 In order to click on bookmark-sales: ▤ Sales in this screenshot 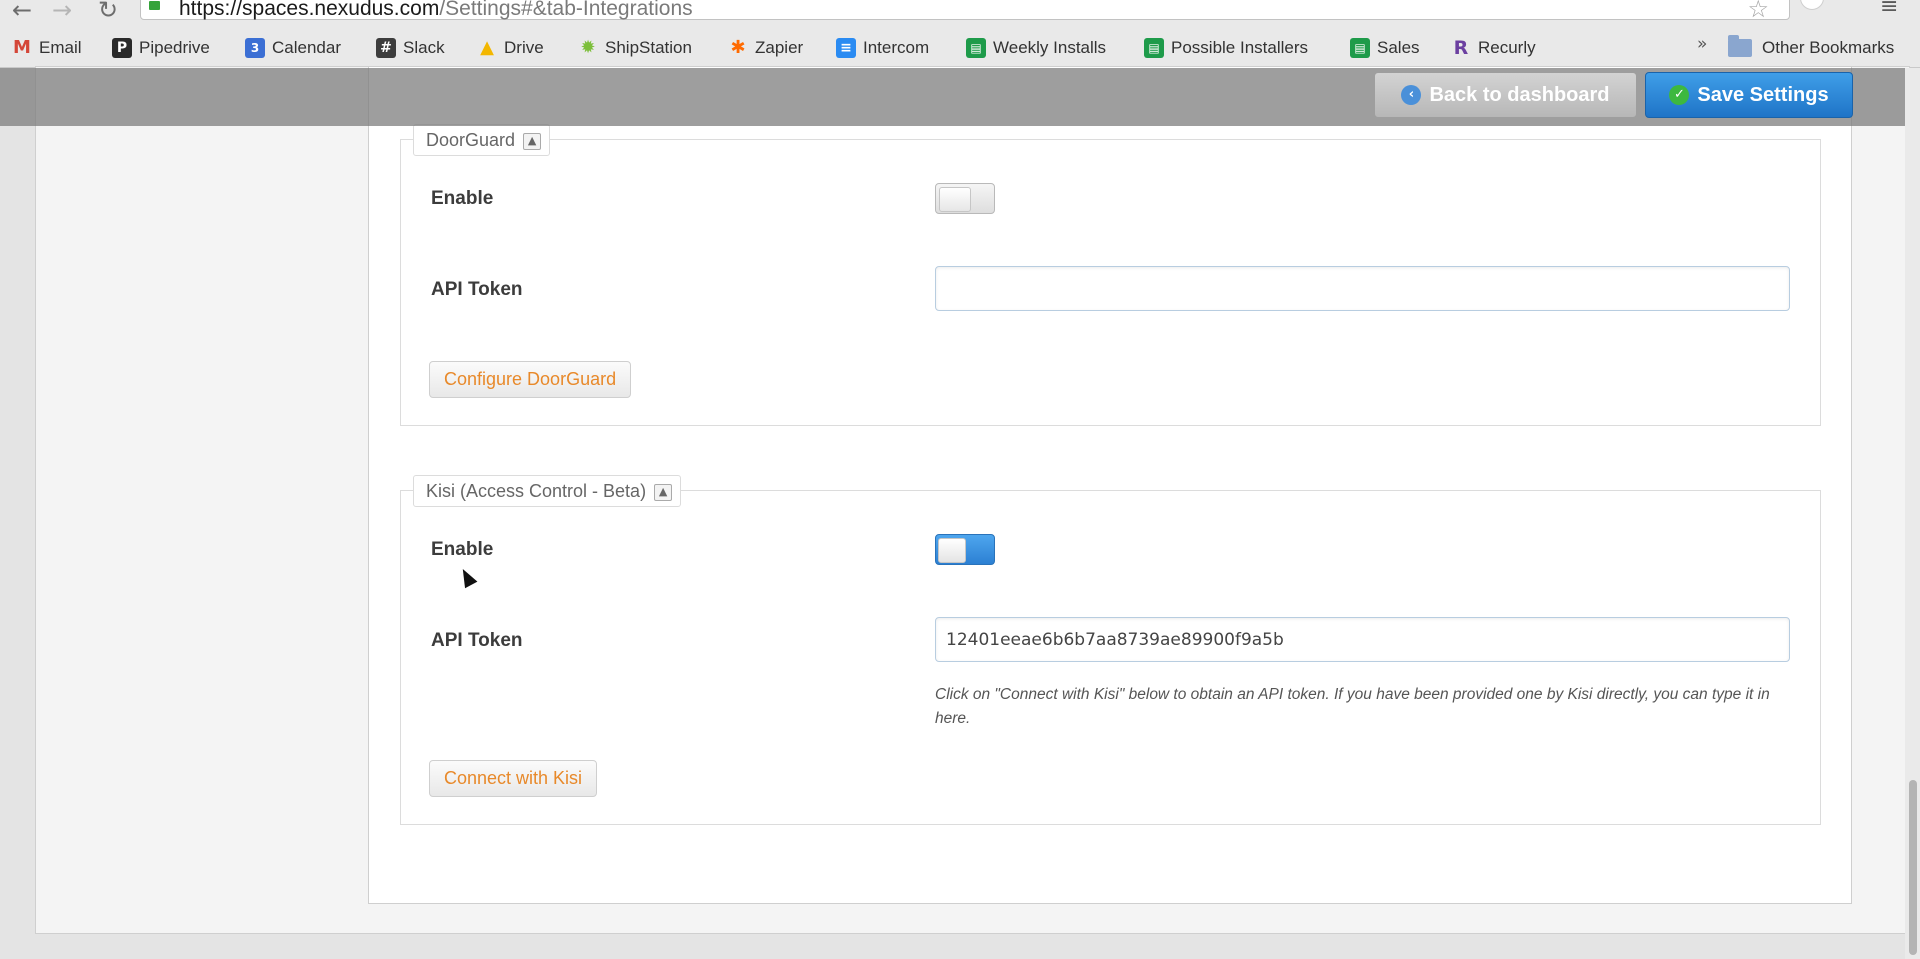, I will do `click(1385, 48)`.